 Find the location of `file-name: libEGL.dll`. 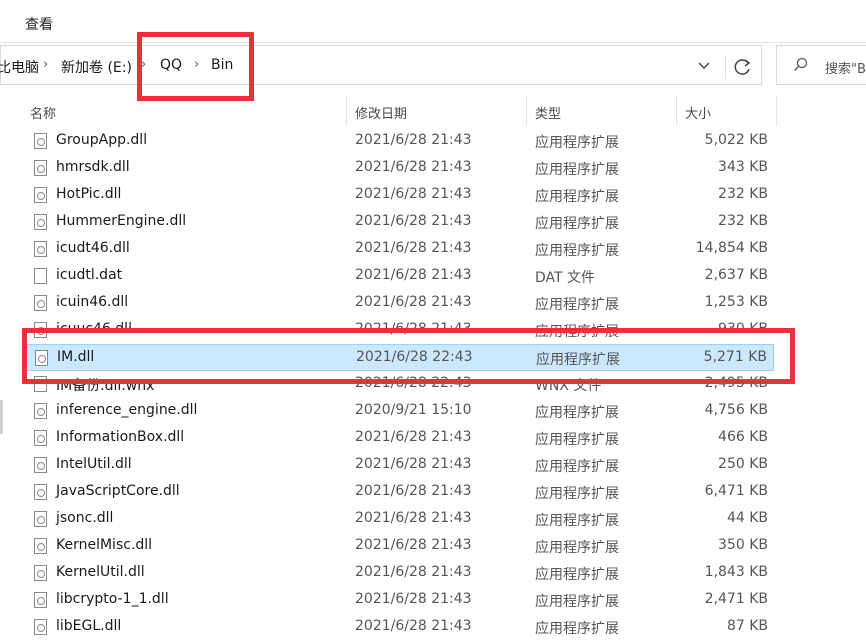

file-name: libEGL.dll is located at coordinates (89, 626).